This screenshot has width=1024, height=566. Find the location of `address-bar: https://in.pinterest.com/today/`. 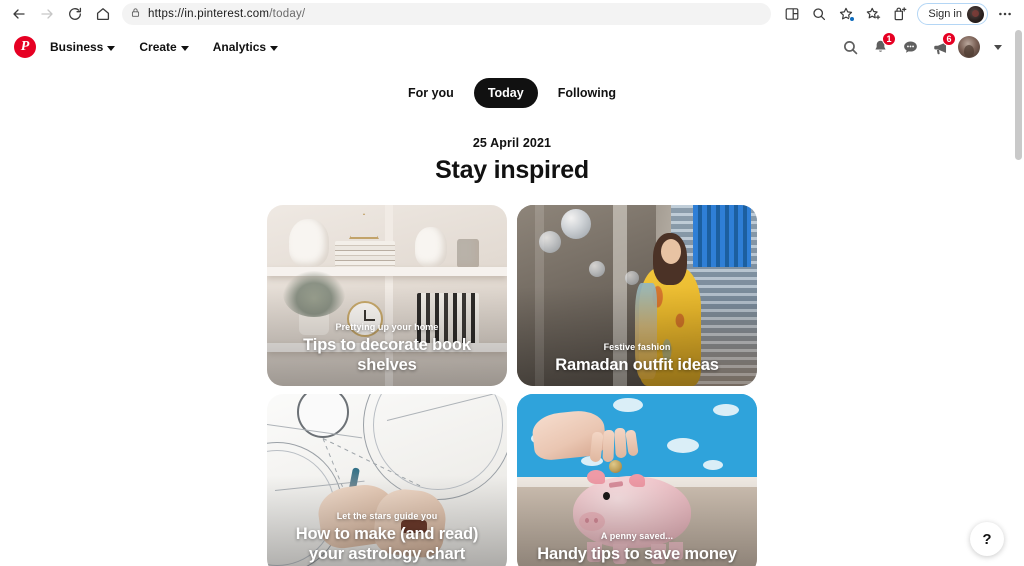

address-bar: https://in.pinterest.com/today/ is located at coordinates (447, 14).